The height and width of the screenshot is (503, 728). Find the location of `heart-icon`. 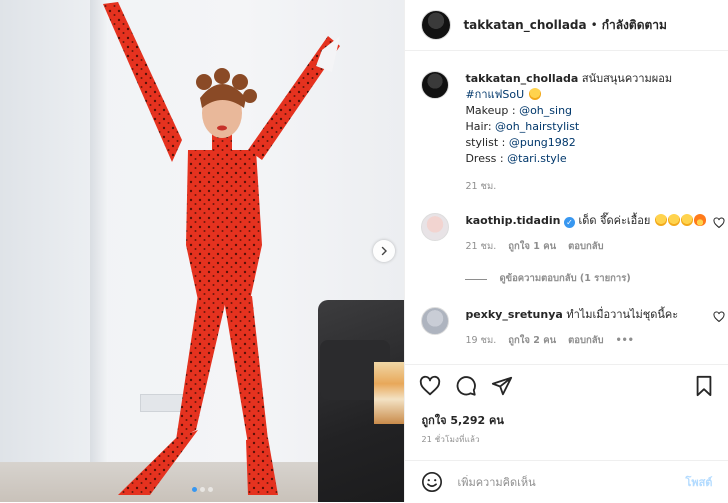

heart-icon is located at coordinates (430, 386).